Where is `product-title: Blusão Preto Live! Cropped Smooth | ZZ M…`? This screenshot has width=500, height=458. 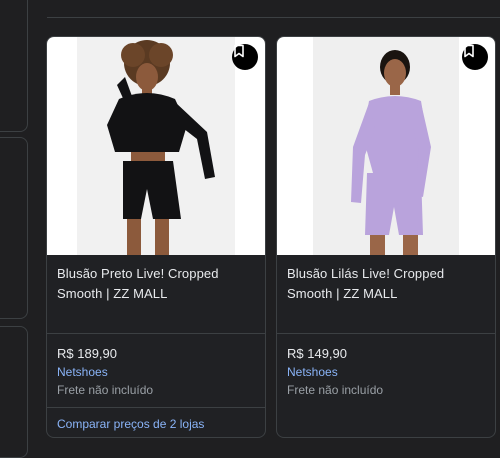
product-title: Blusão Preto Live! Cropped Smooth | ZZ M… is located at coordinates (157, 284).